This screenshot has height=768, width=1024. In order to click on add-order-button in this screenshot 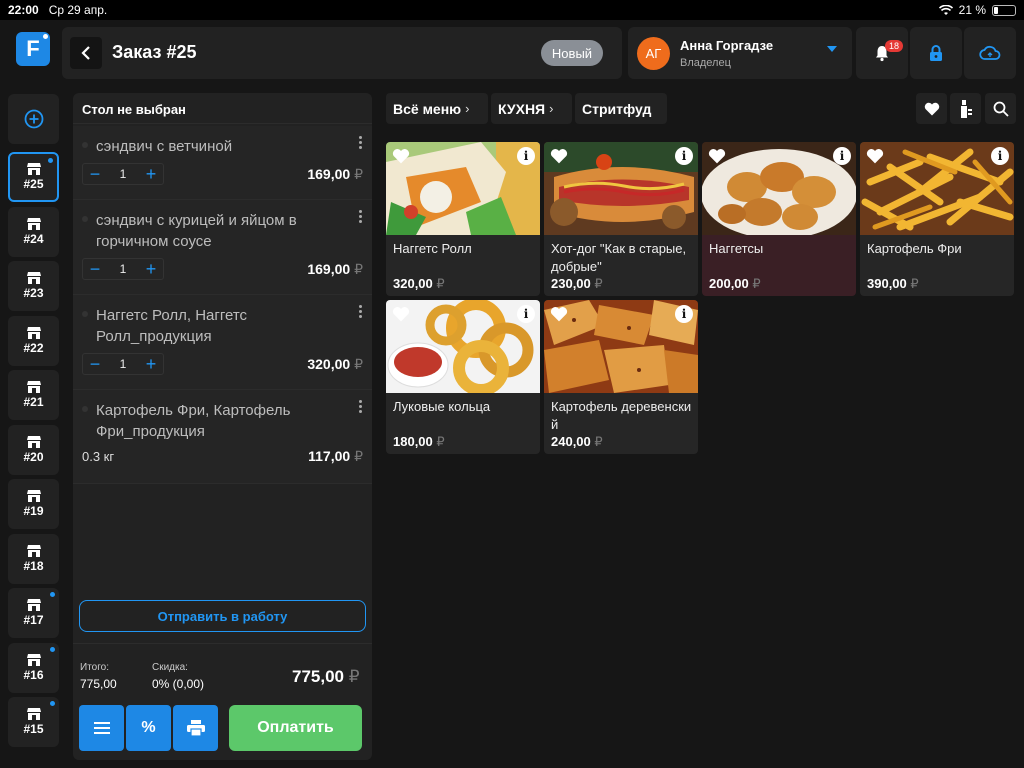, I will do `click(33, 119)`.